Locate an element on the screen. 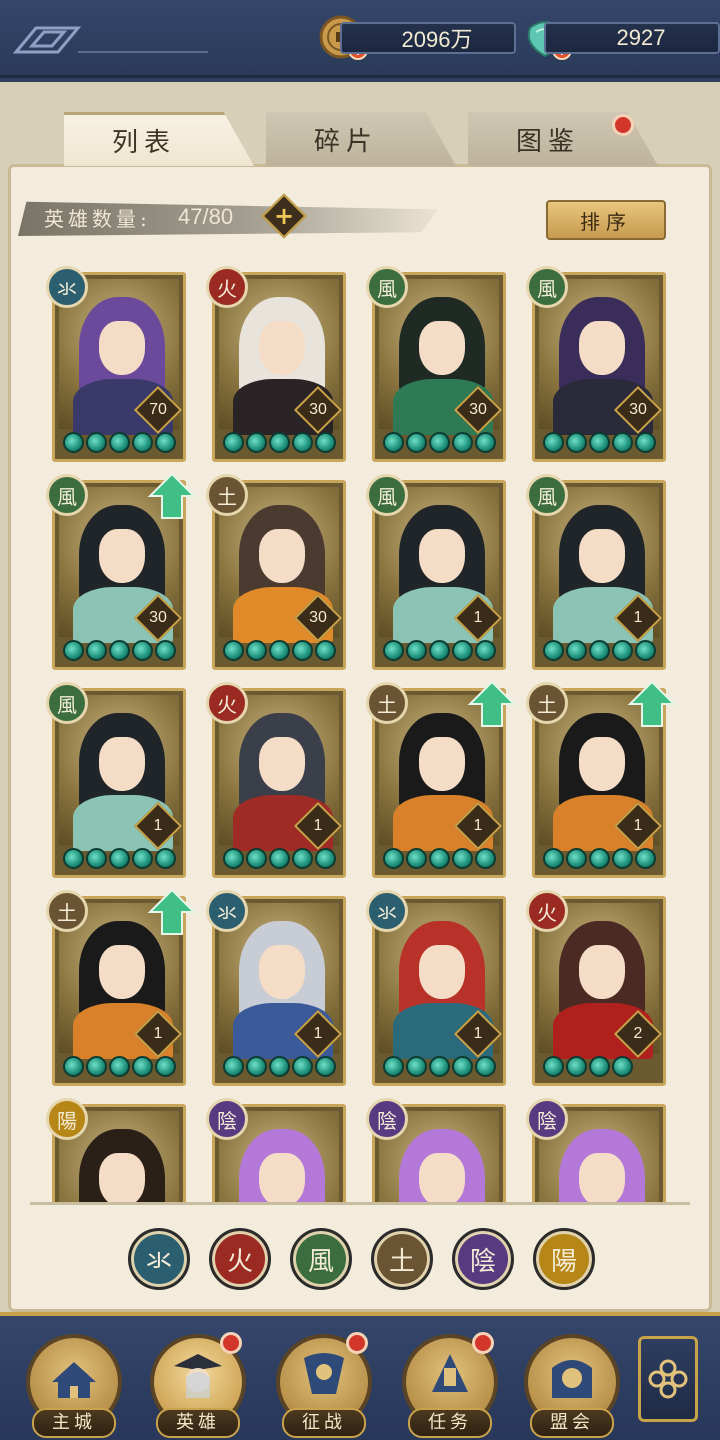 Image resolution: width=720 pixels, height=1440 pixels. nav-notification-dot is located at coordinates (231, 1343).